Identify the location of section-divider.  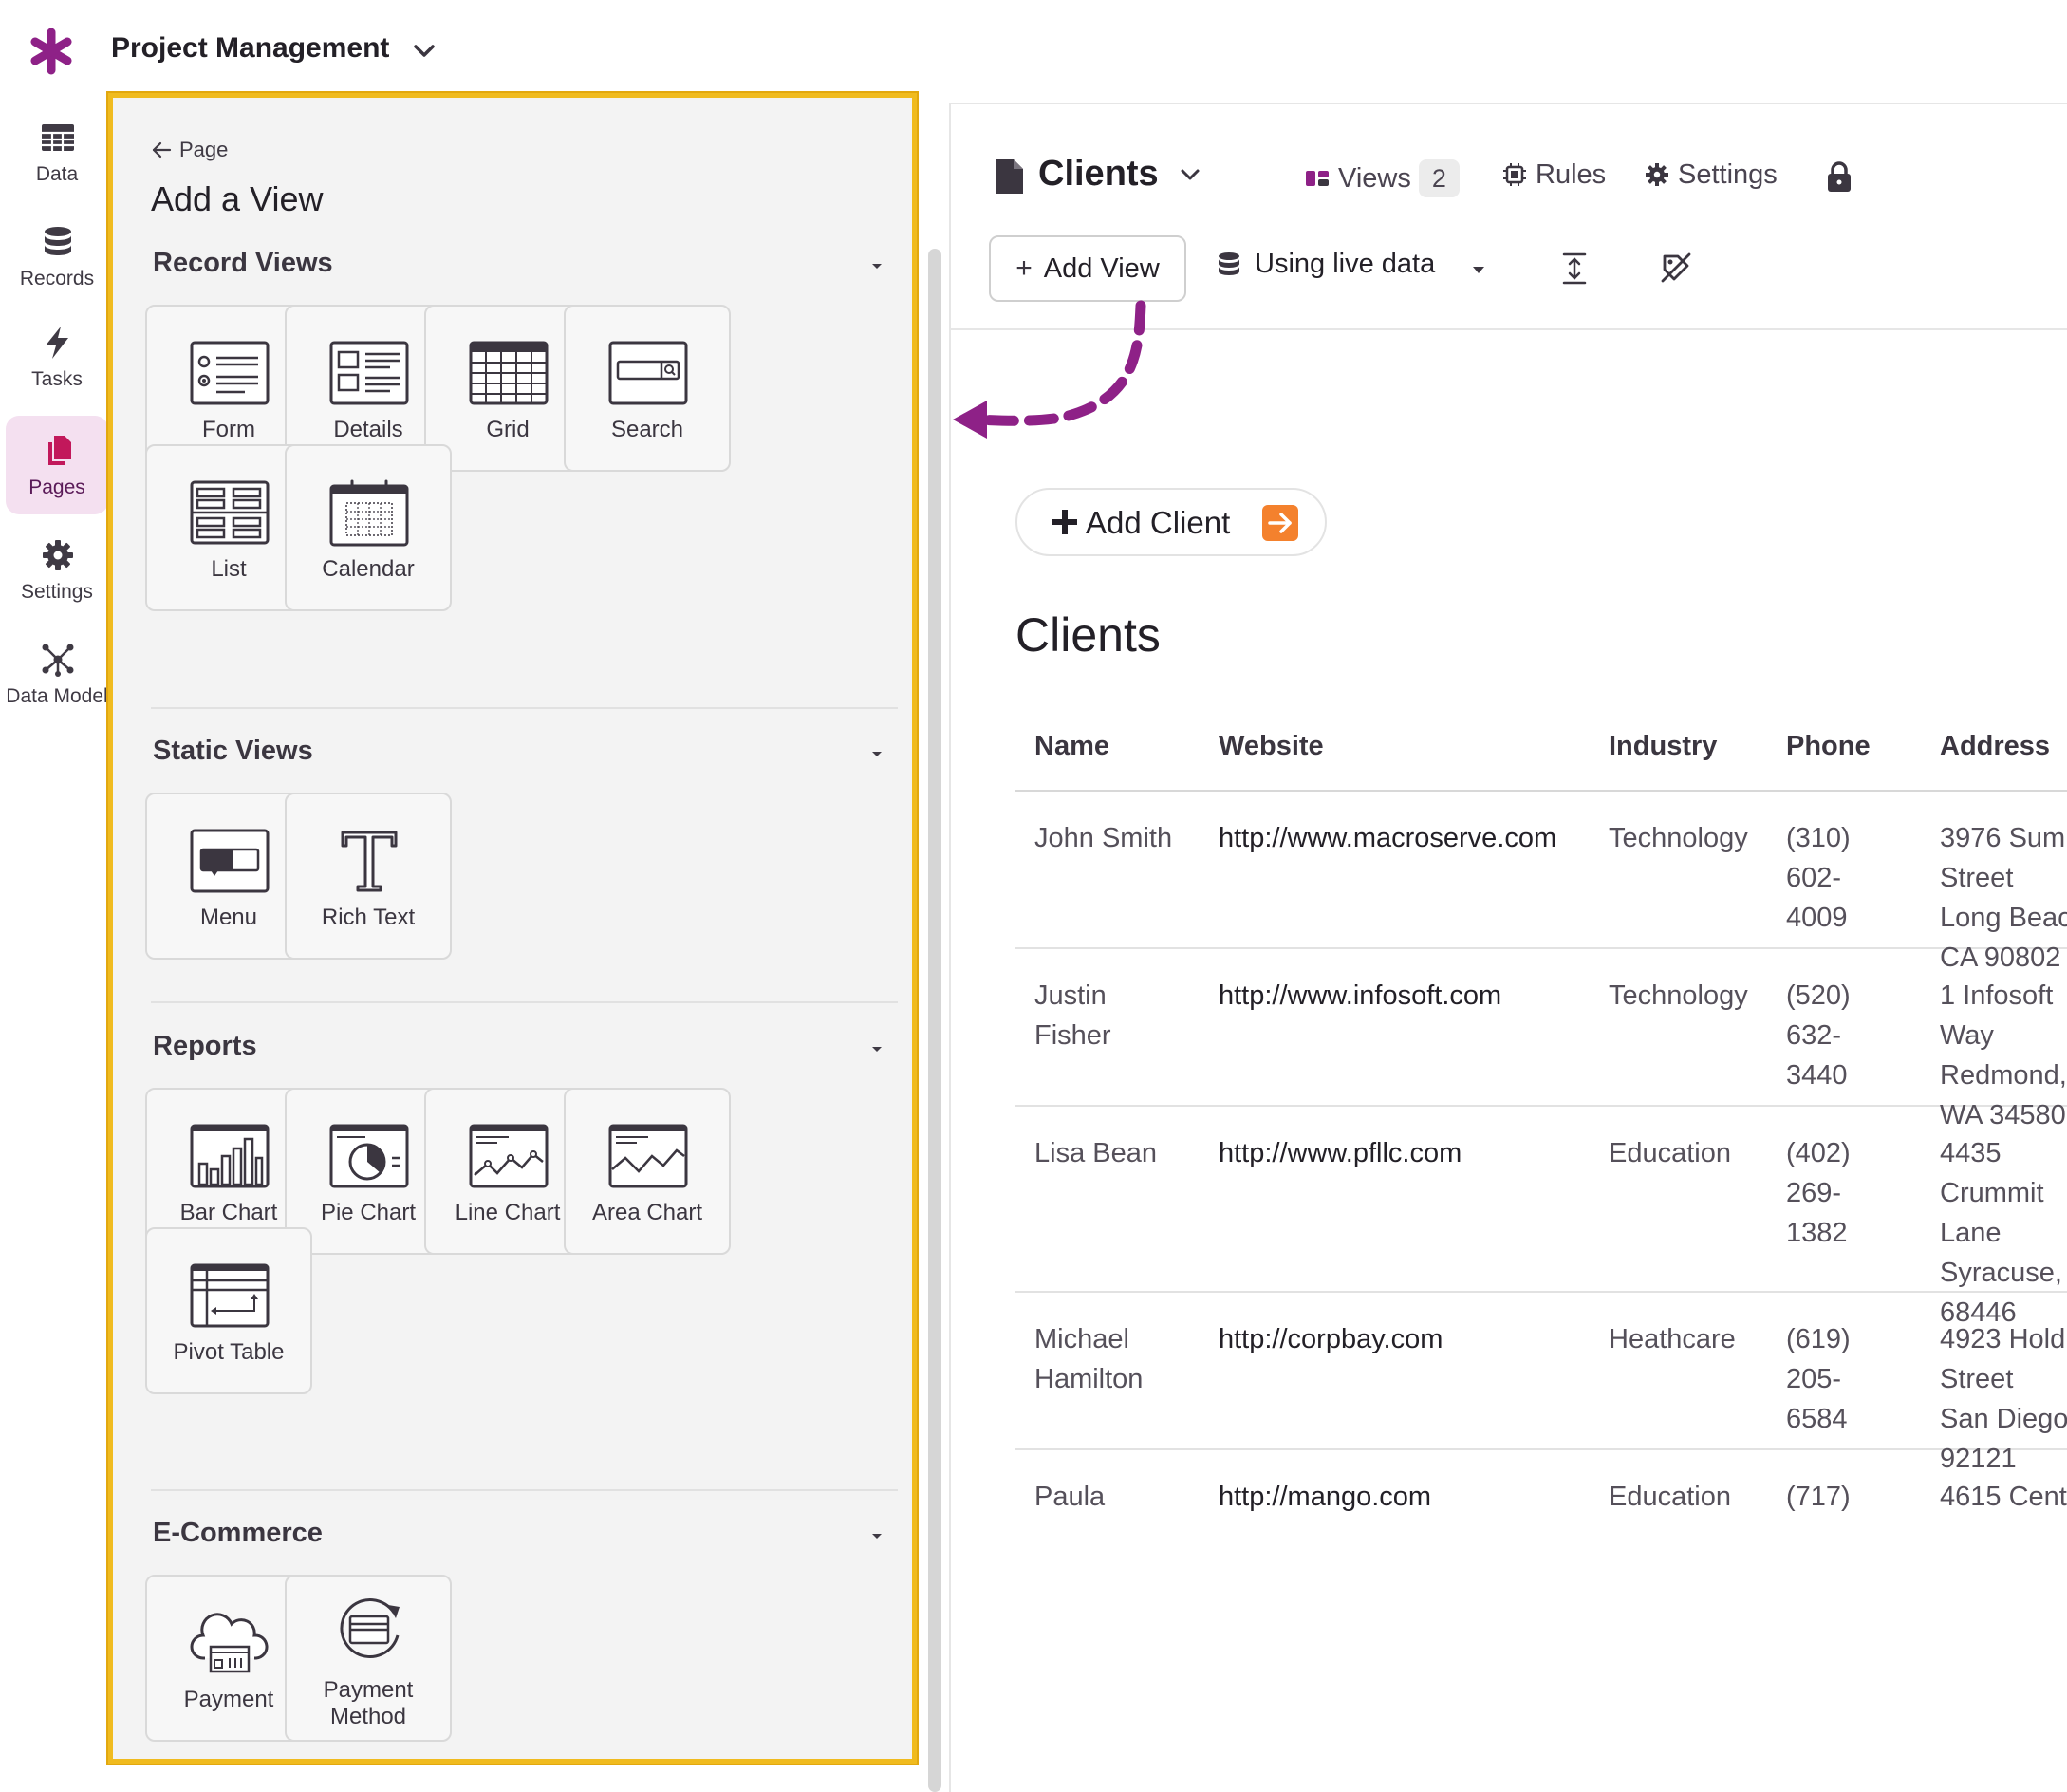
(525, 1002).